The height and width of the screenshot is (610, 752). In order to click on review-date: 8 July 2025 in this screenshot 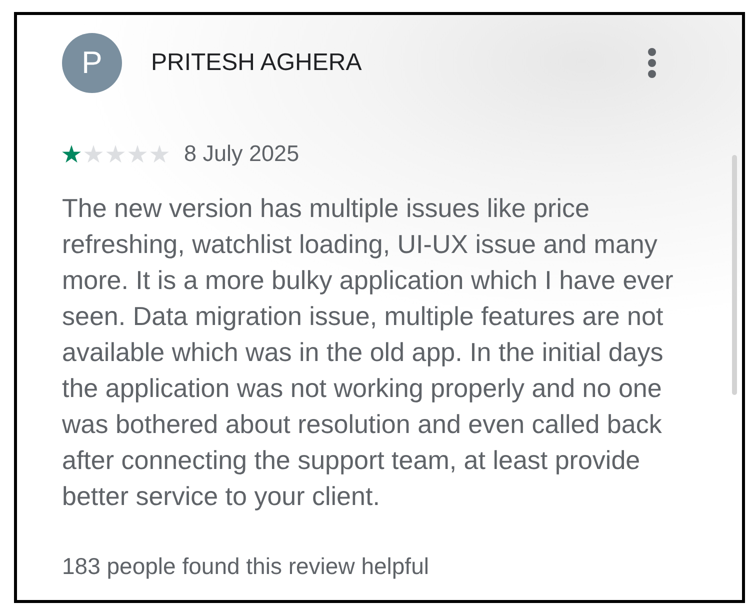, I will do `click(242, 154)`.